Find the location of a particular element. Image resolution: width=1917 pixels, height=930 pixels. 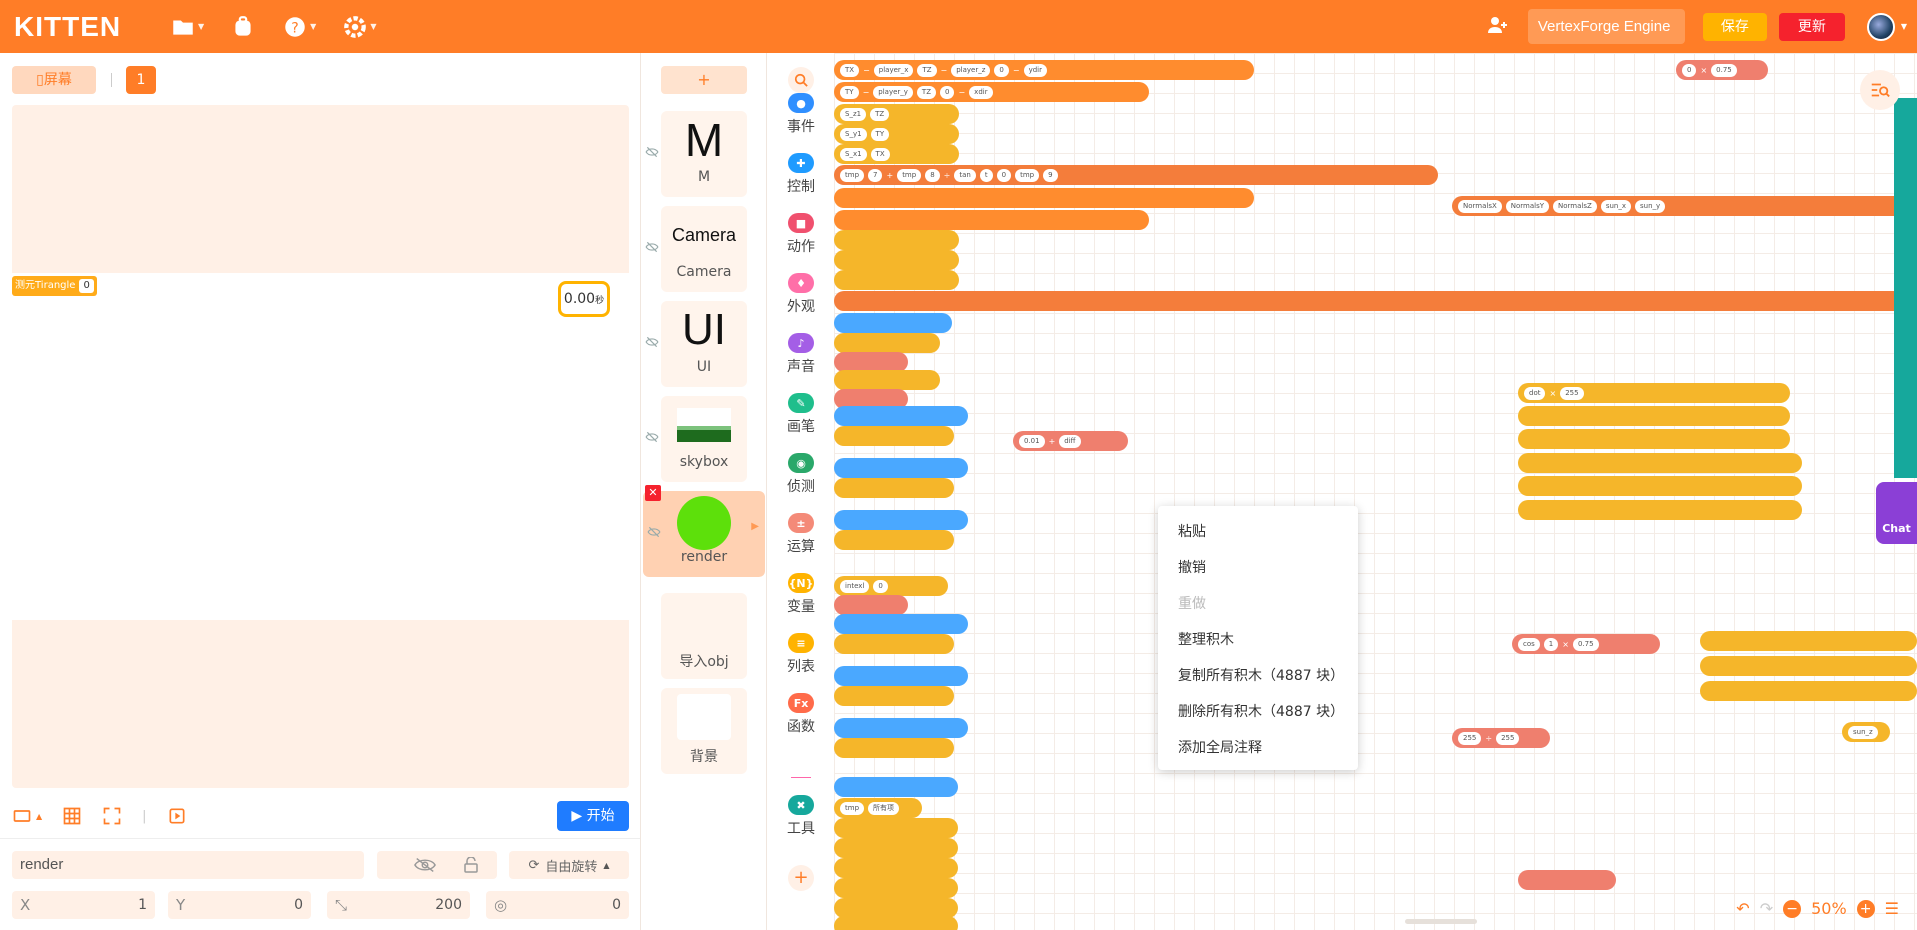

context-menu-item: 添加全局注释 is located at coordinates (1258, 748).